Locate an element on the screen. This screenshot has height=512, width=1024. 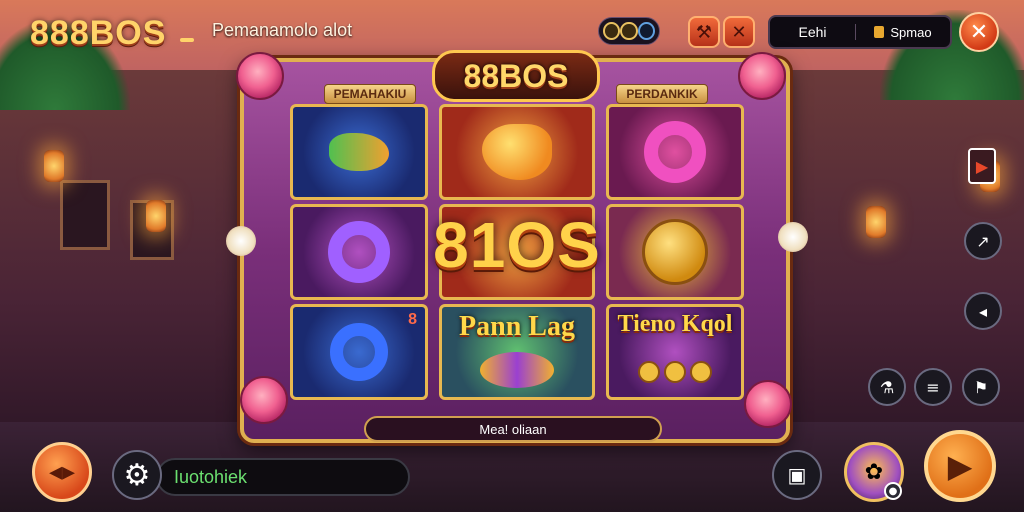
currency-toggle is located at coordinates (629, 31).